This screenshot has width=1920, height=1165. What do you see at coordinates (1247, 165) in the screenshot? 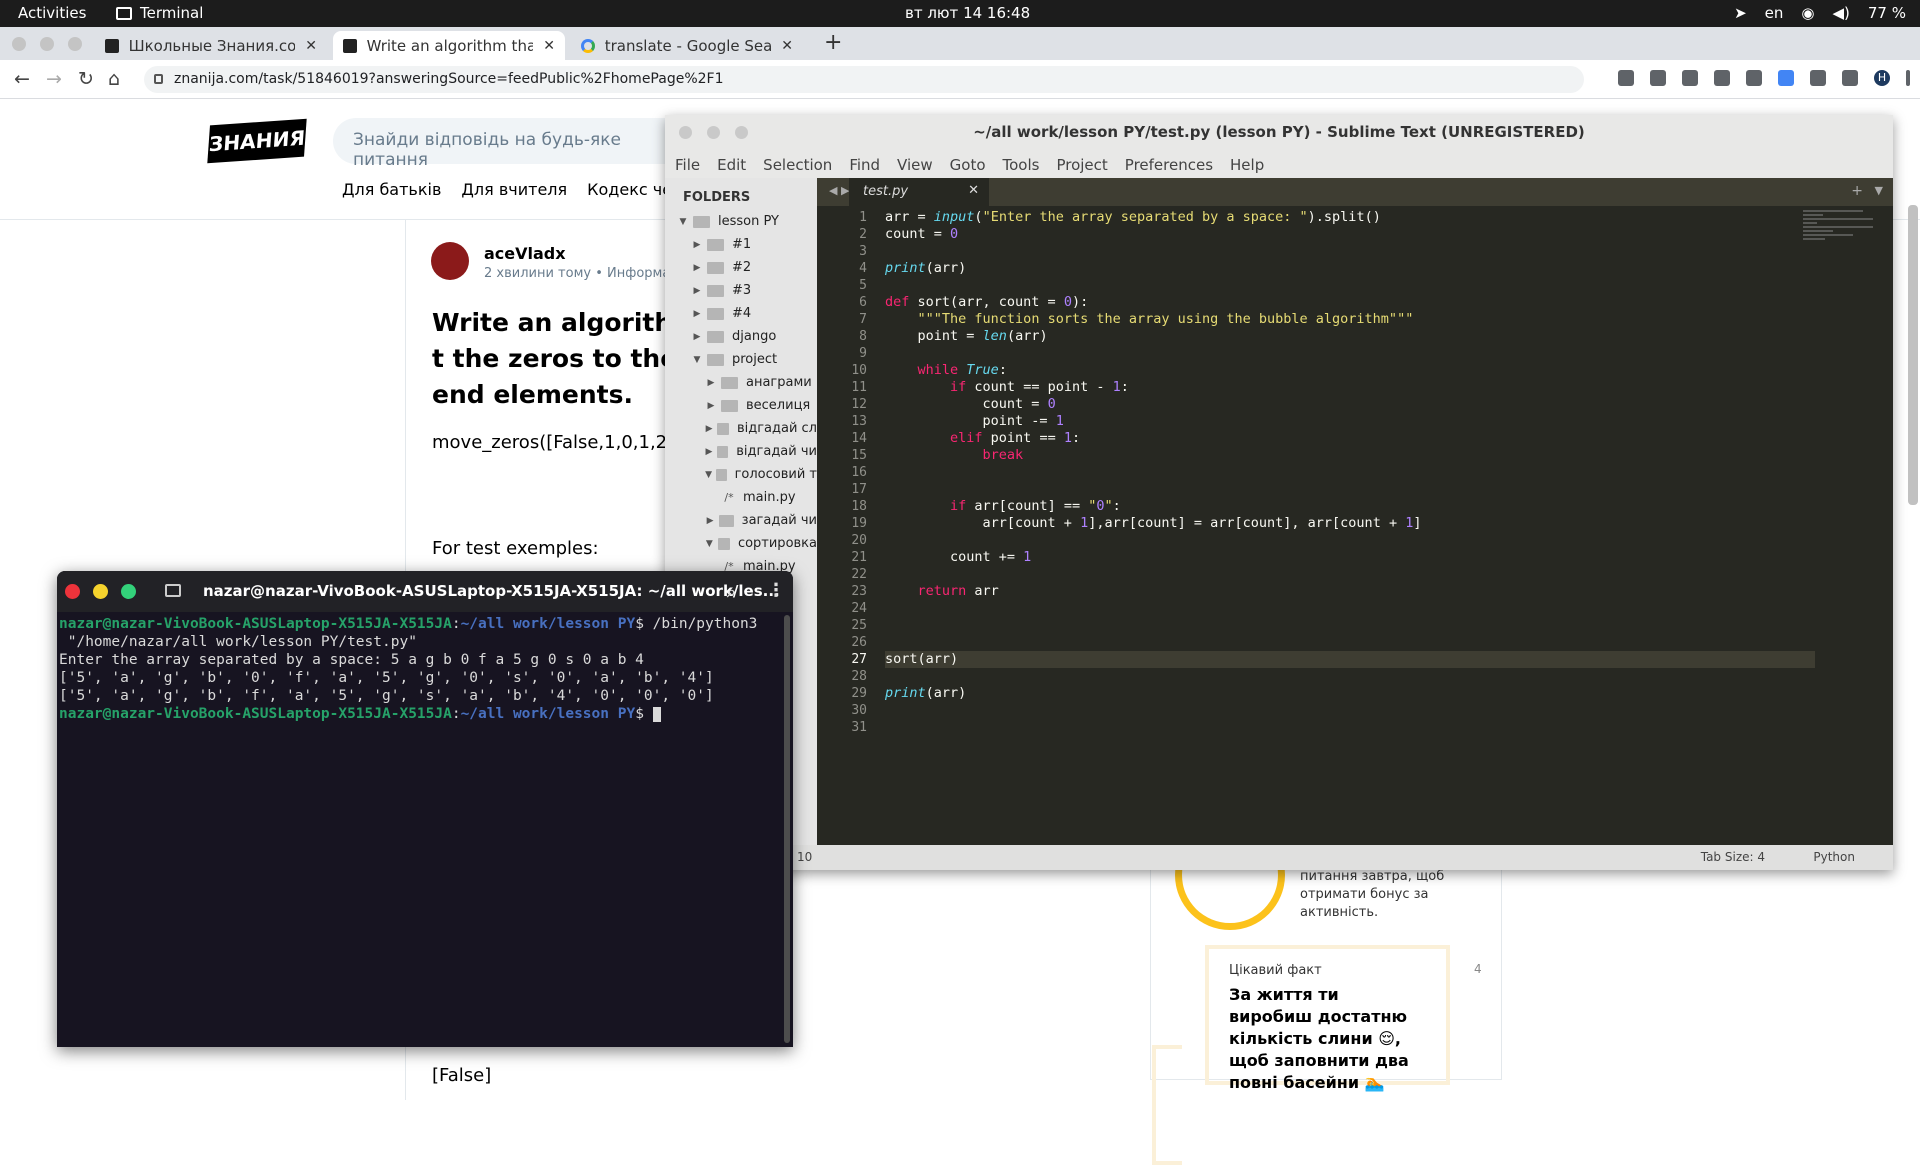
I see `menu-help: Help` at bounding box center [1247, 165].